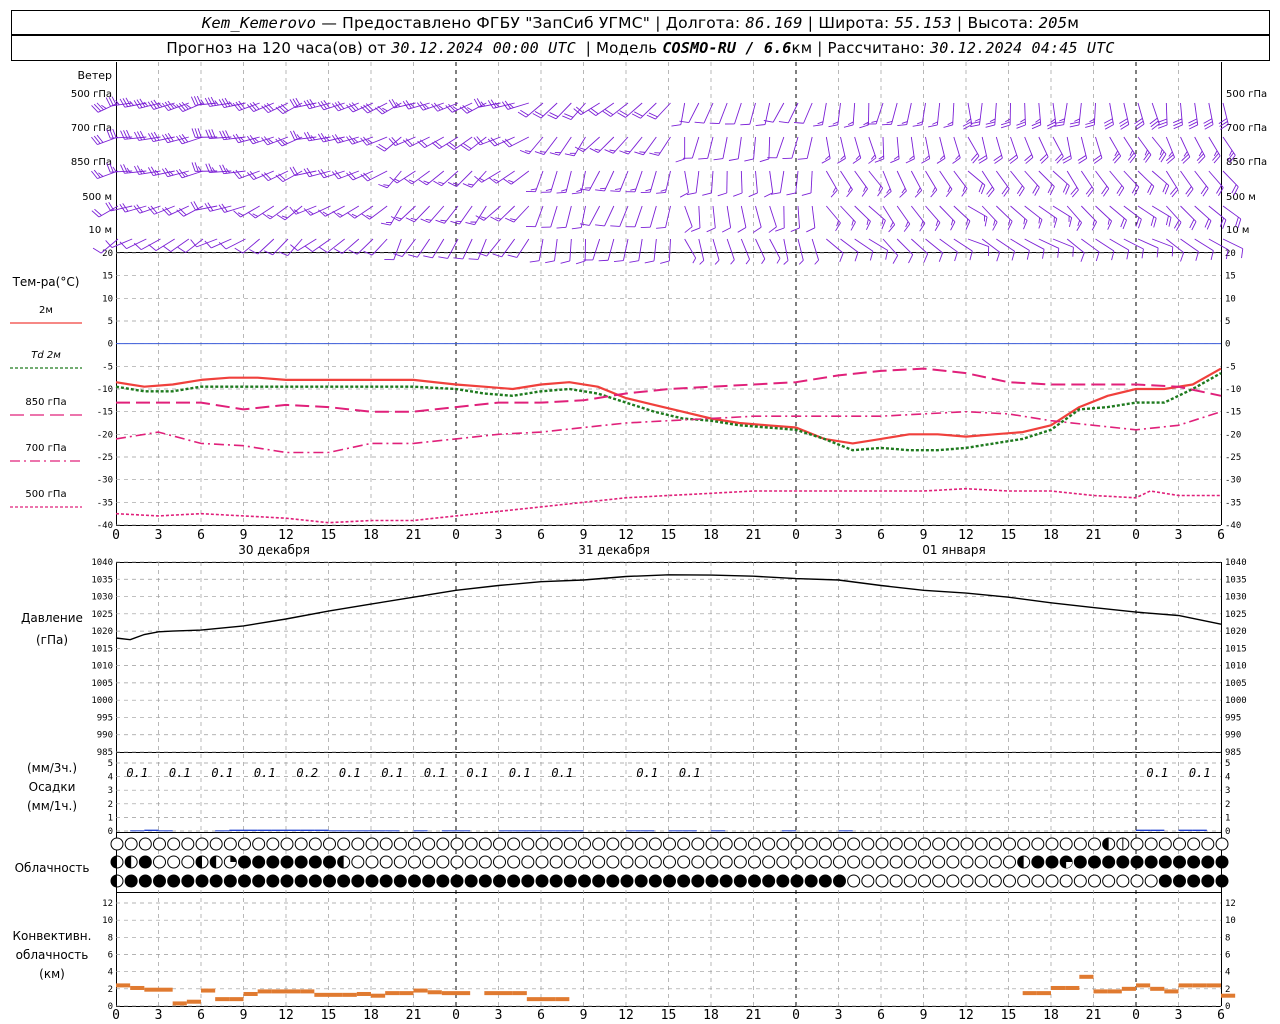 The width and height of the screenshot is (1280, 1024). Describe the element at coordinates (626, 535) in the screenshot. I see `hour-label: 12` at that location.